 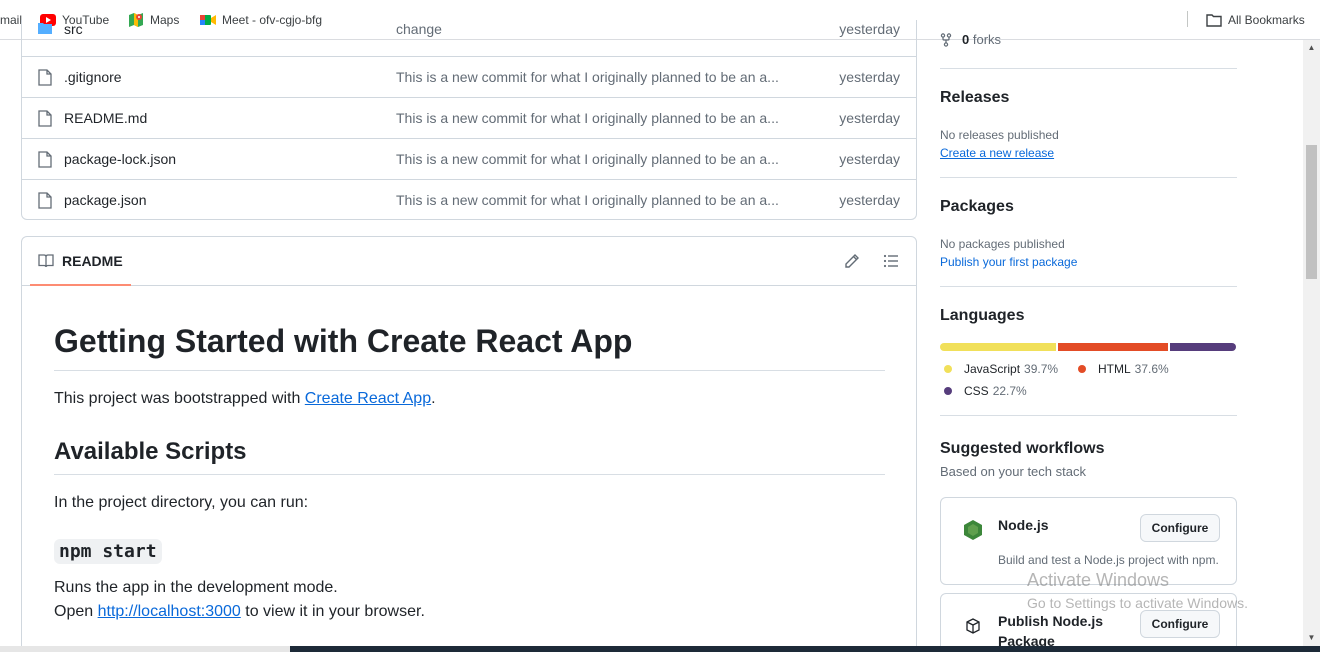 What do you see at coordinates (1023, 525) in the screenshot?
I see `workflow-title: Node.js` at bounding box center [1023, 525].